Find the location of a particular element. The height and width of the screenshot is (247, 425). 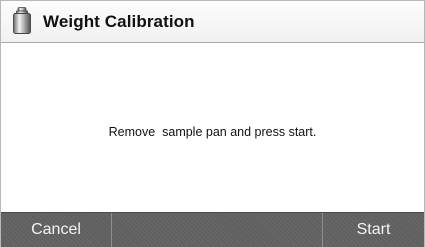

start-button: Start is located at coordinates (373, 230).